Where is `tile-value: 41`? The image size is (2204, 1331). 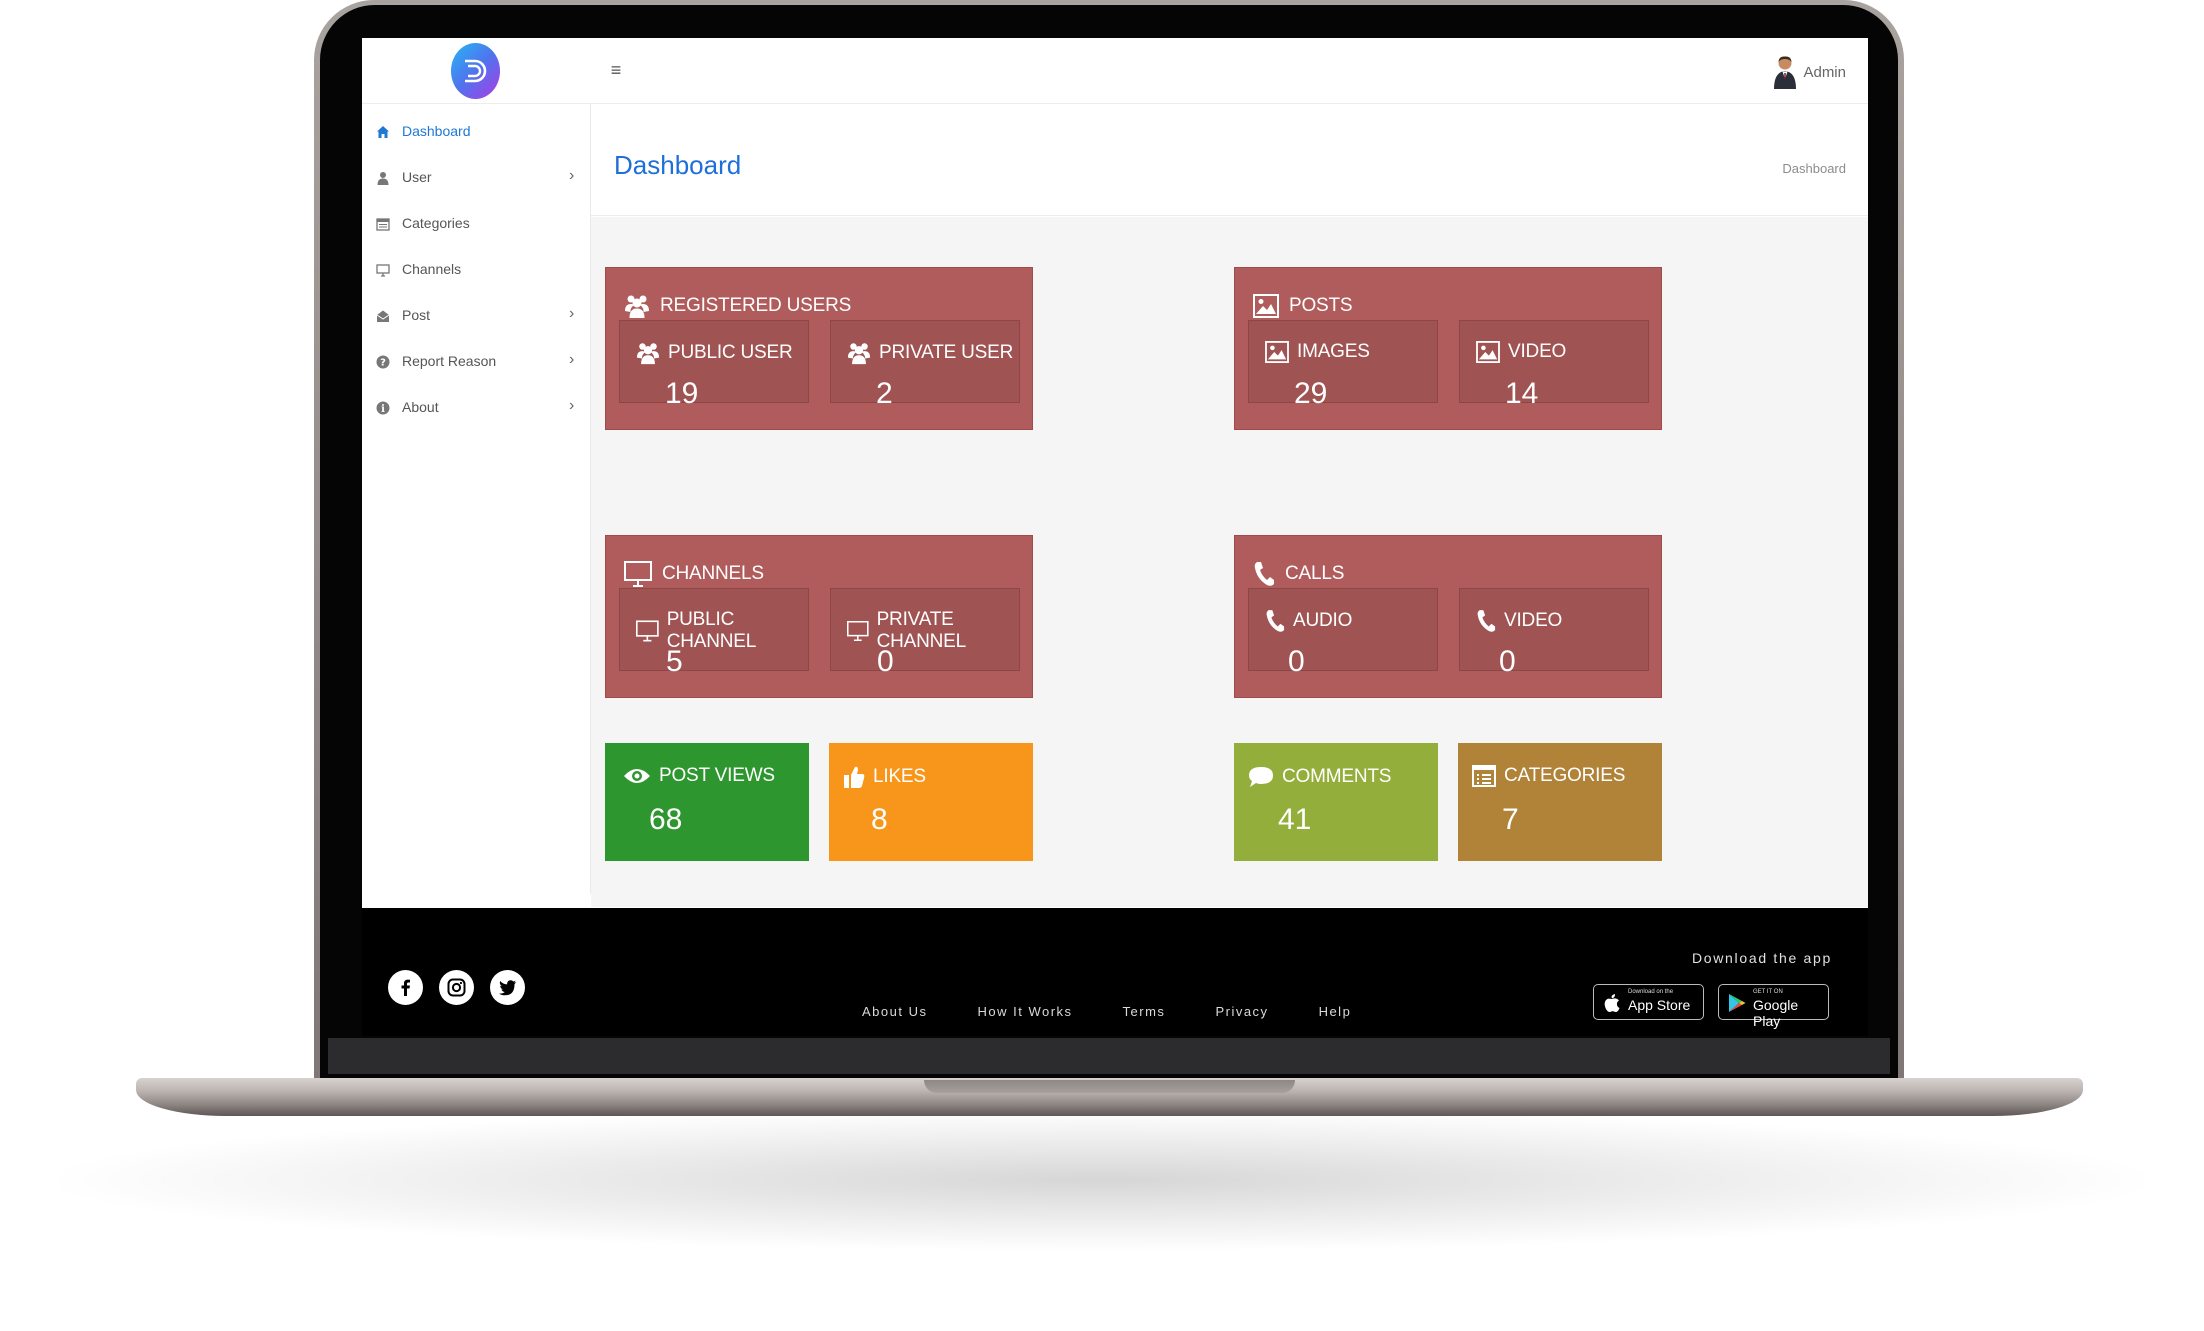
tile-value: 41 is located at coordinates (1295, 819).